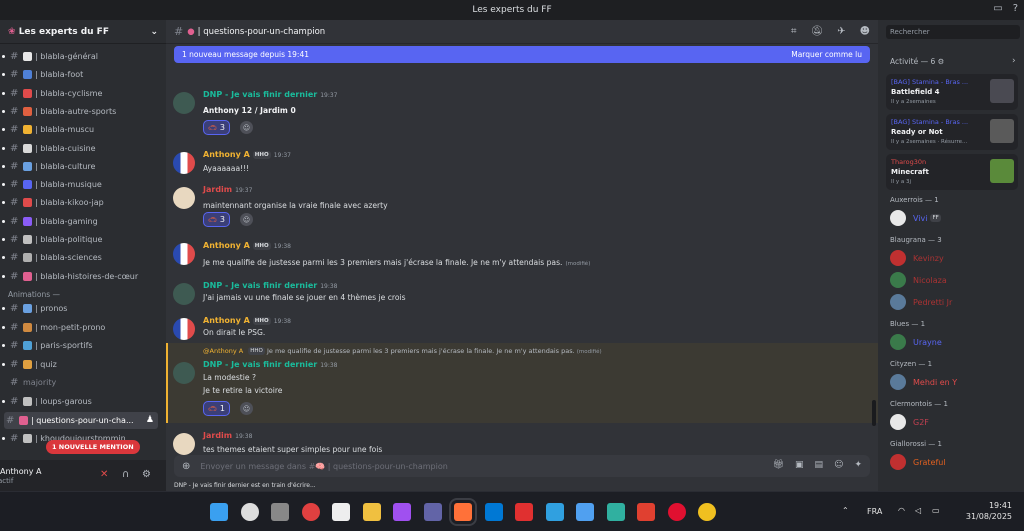 This screenshot has height=531, width=1024. I want to click on threads-icon: ⌗, so click(794, 31).